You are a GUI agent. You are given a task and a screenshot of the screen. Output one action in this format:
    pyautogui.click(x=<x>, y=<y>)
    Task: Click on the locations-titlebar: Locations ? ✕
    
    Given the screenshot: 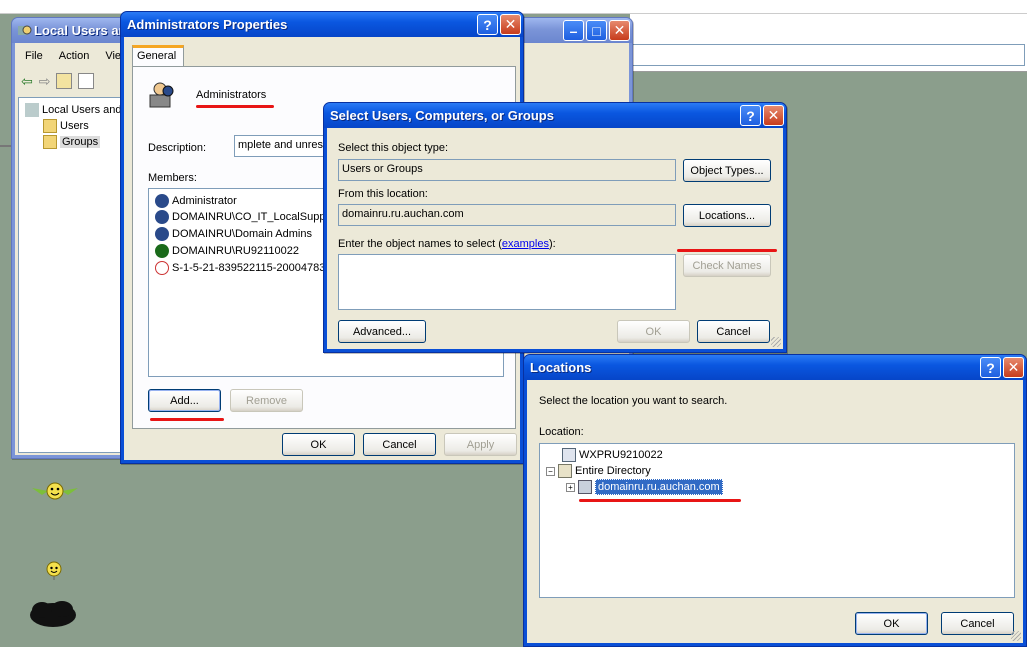 What is the action you would take?
    pyautogui.click(x=775, y=367)
    